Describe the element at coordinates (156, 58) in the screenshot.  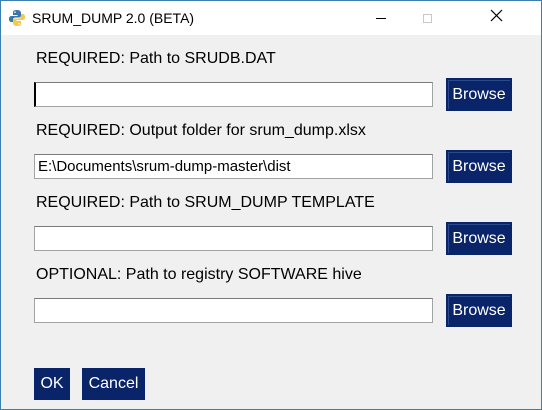
I see `srudb-path-label: REQUIRED: Path to SRUDB.DAT` at that location.